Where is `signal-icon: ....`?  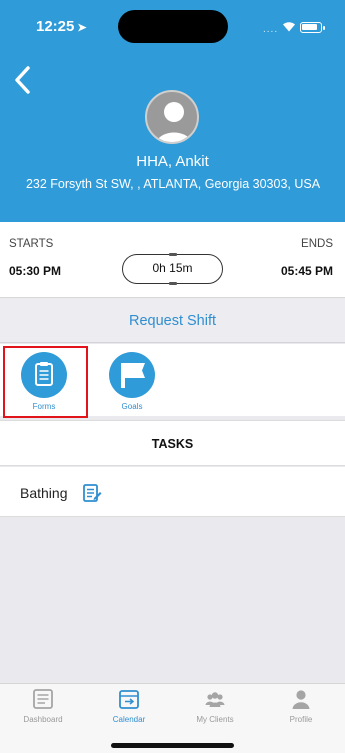
signal-icon: .... is located at coordinates (271, 29).